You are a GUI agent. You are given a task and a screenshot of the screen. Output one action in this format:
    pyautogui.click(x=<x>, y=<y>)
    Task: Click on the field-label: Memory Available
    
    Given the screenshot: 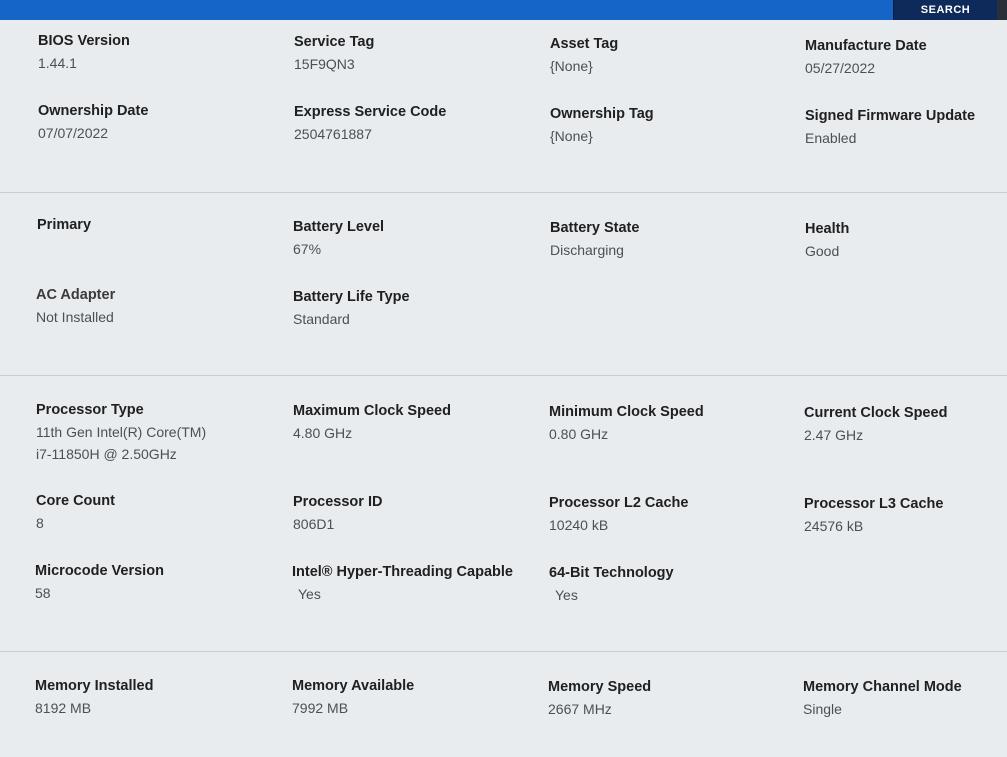 What is the action you would take?
    pyautogui.click(x=353, y=686)
    